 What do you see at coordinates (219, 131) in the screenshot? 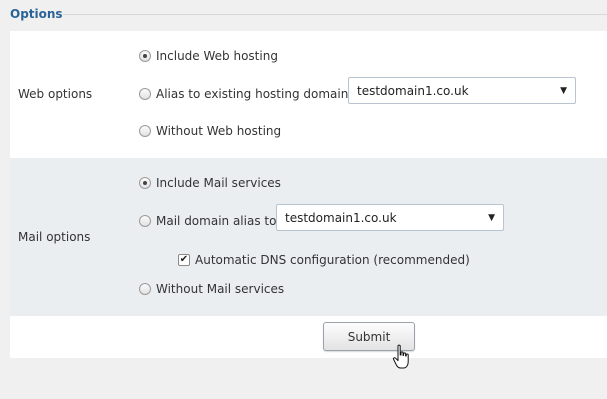
I see `web-without-label: Without Web hosting` at bounding box center [219, 131].